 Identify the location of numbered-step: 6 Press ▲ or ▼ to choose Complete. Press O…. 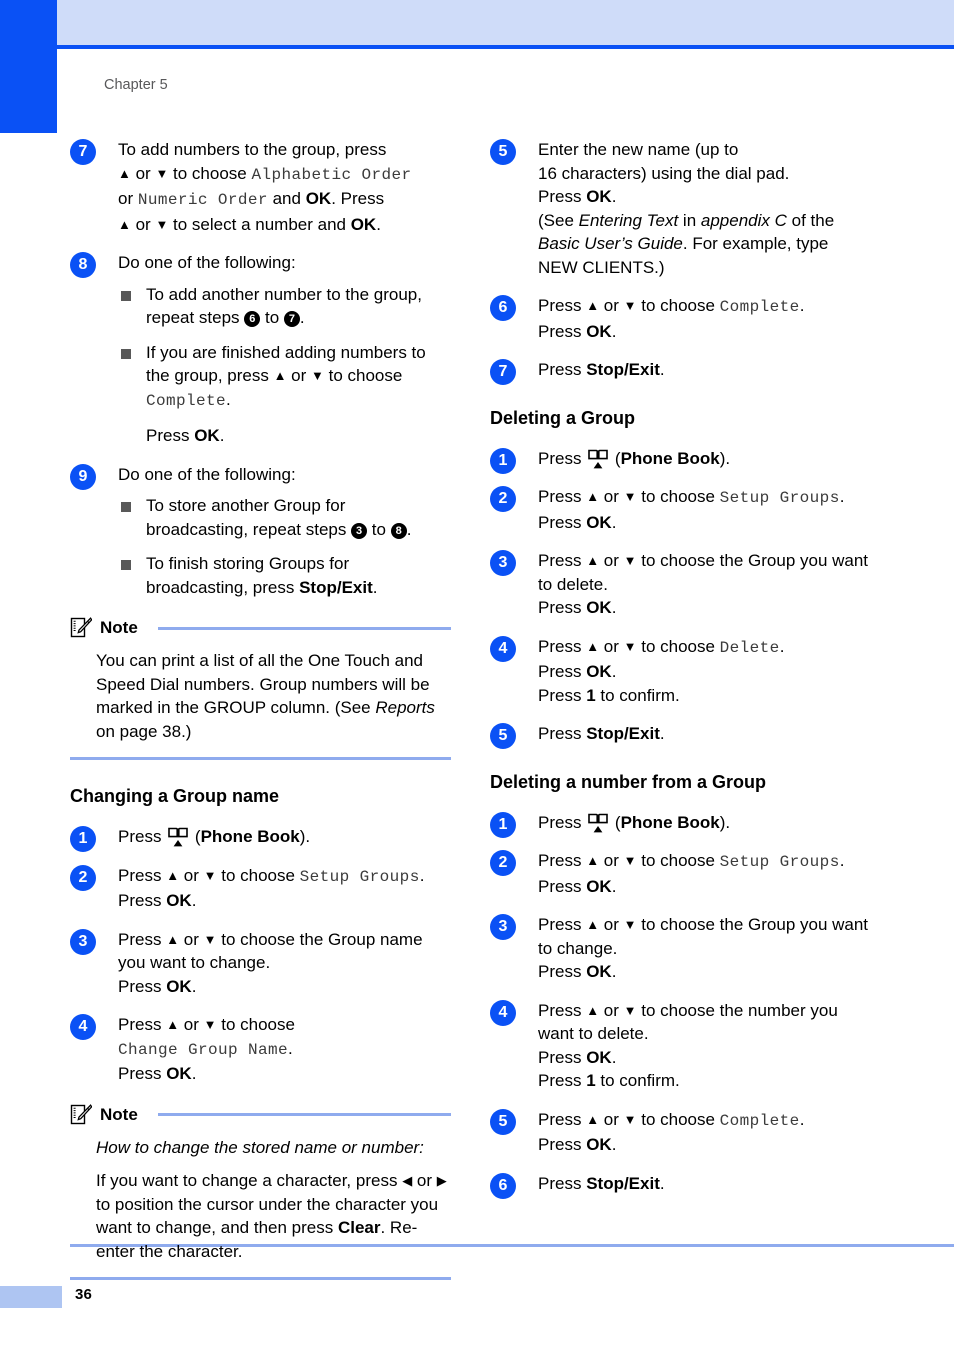
(680, 318).